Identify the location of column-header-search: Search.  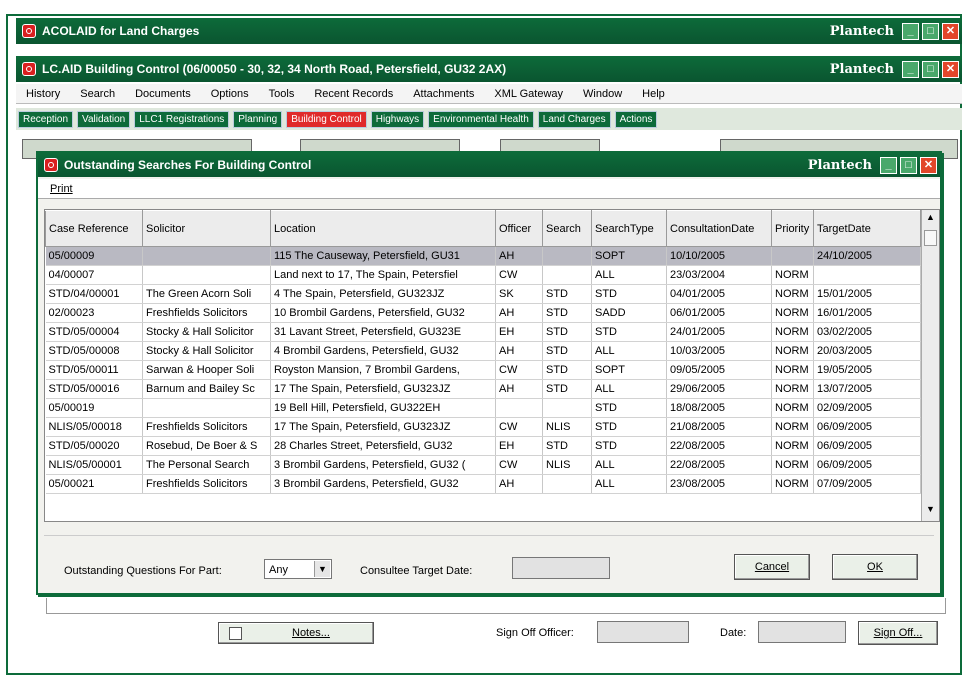
(567, 228).